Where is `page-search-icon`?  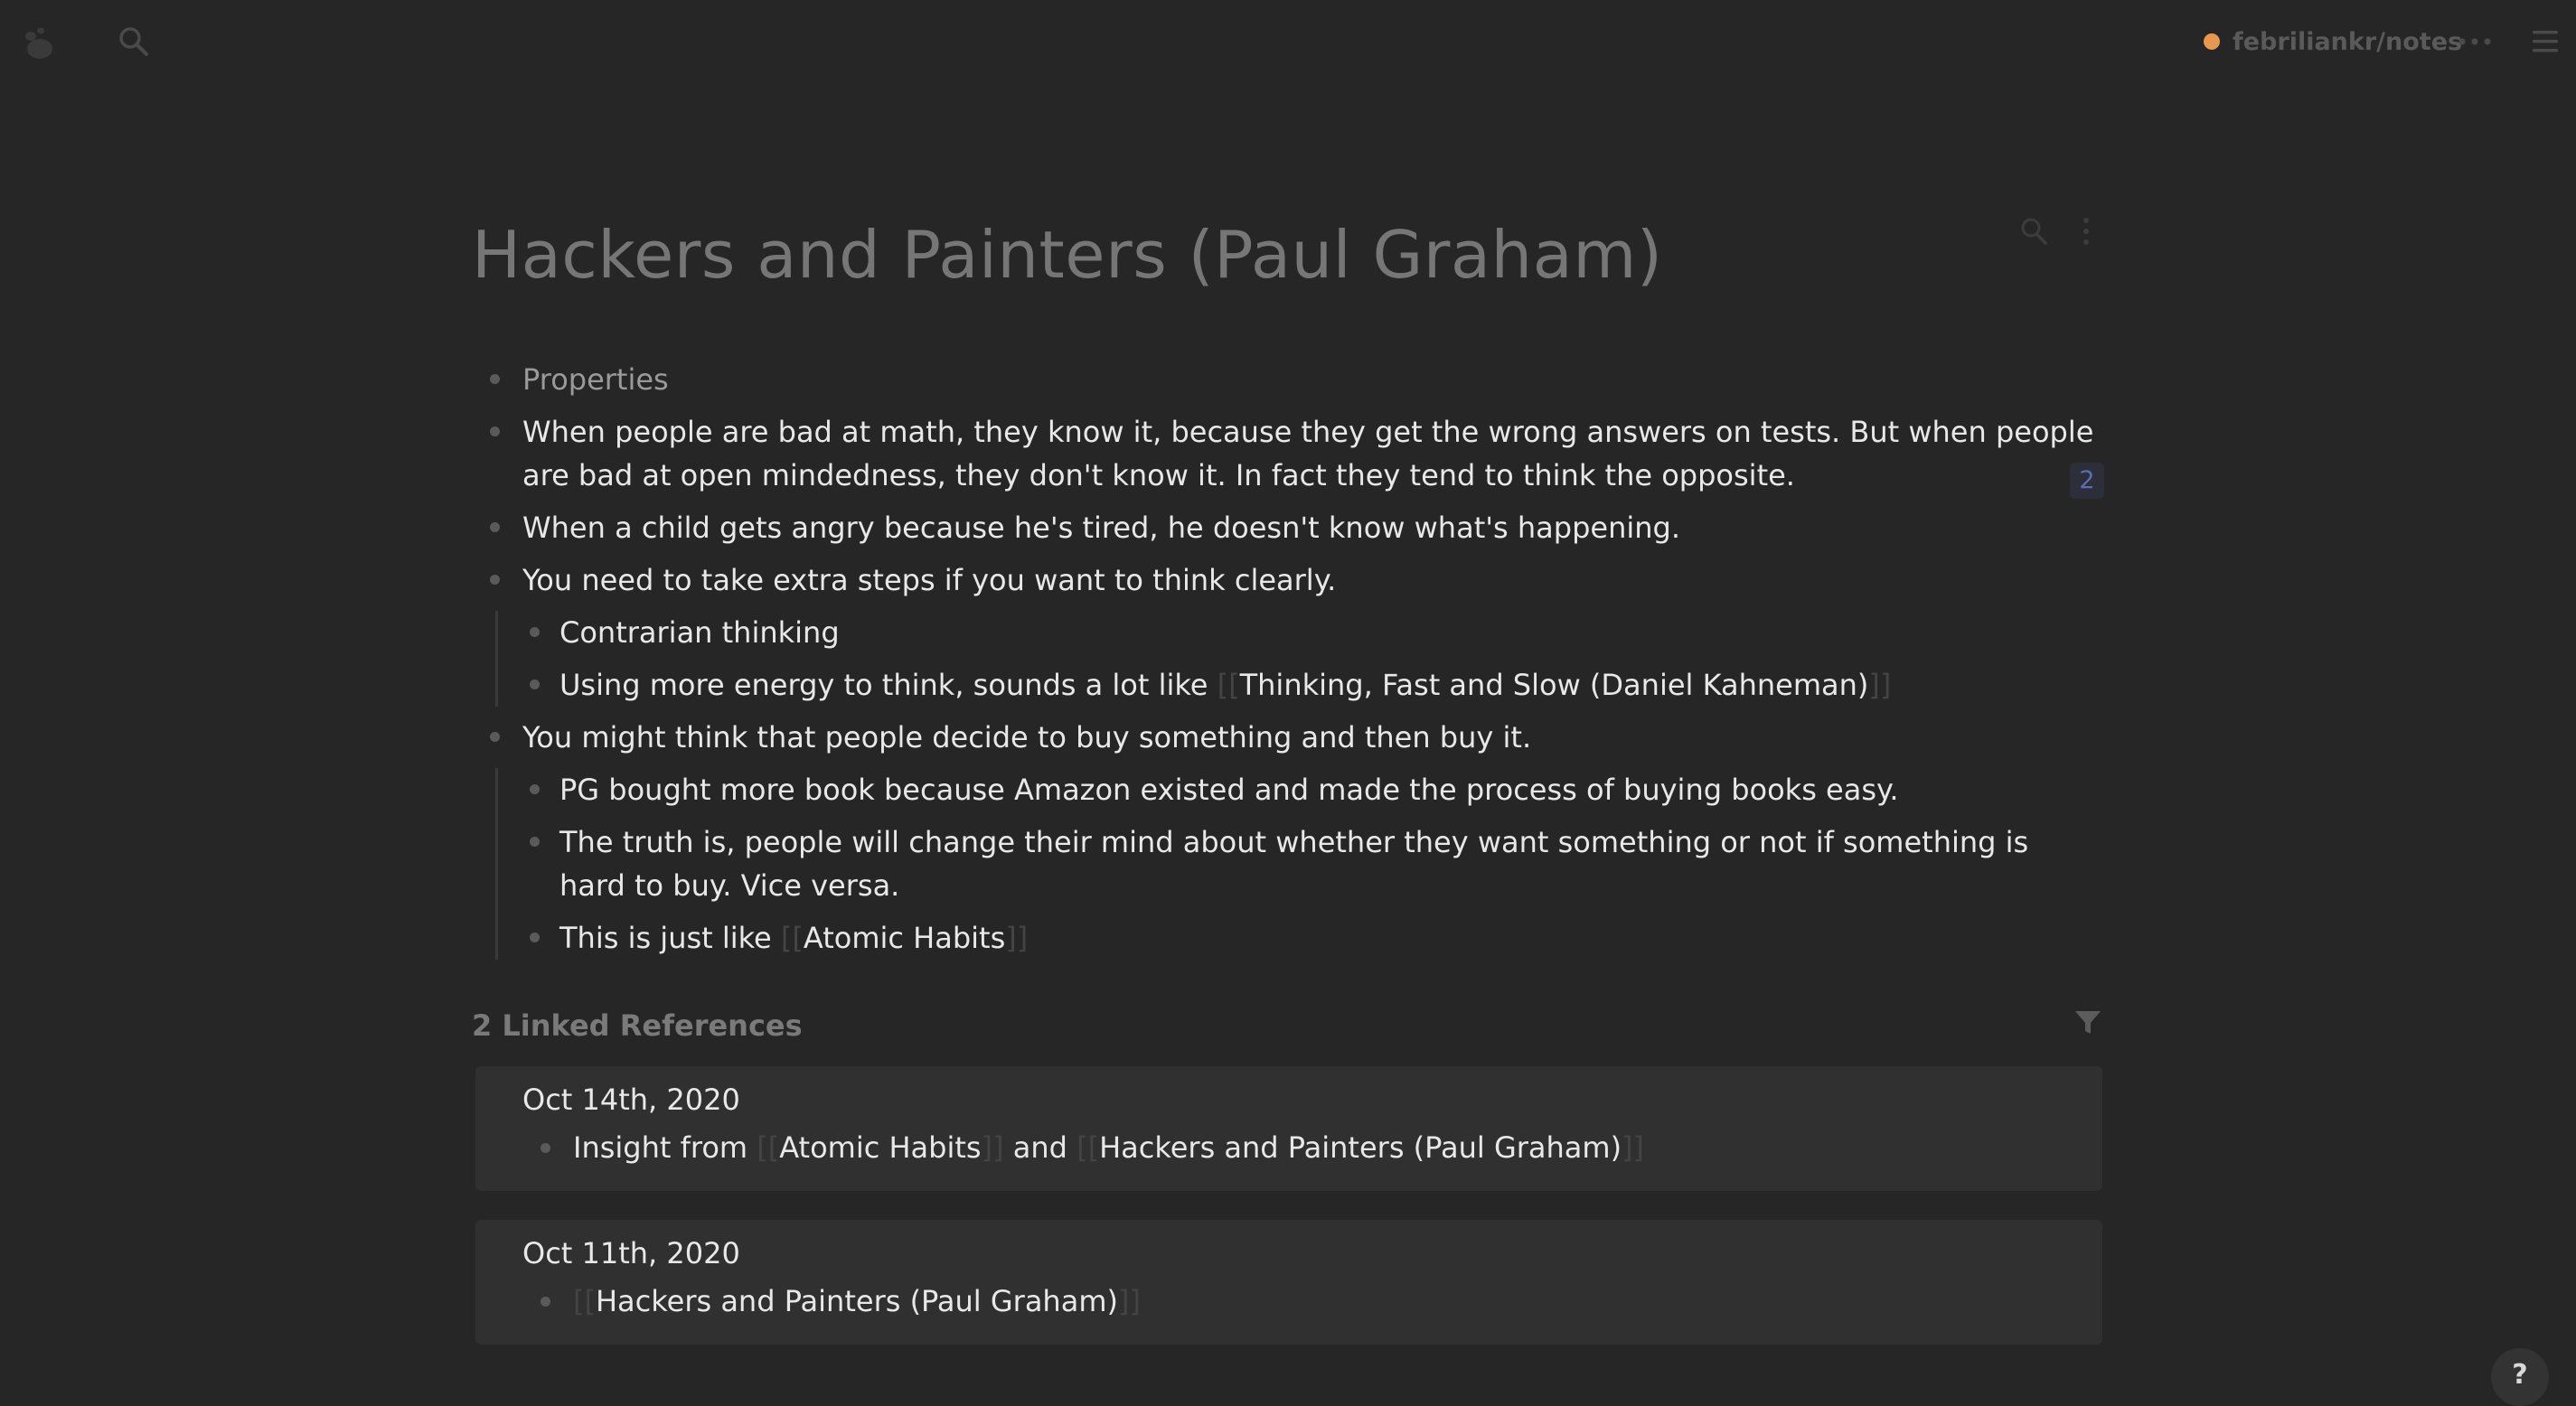
page-search-icon is located at coordinates (2033, 231).